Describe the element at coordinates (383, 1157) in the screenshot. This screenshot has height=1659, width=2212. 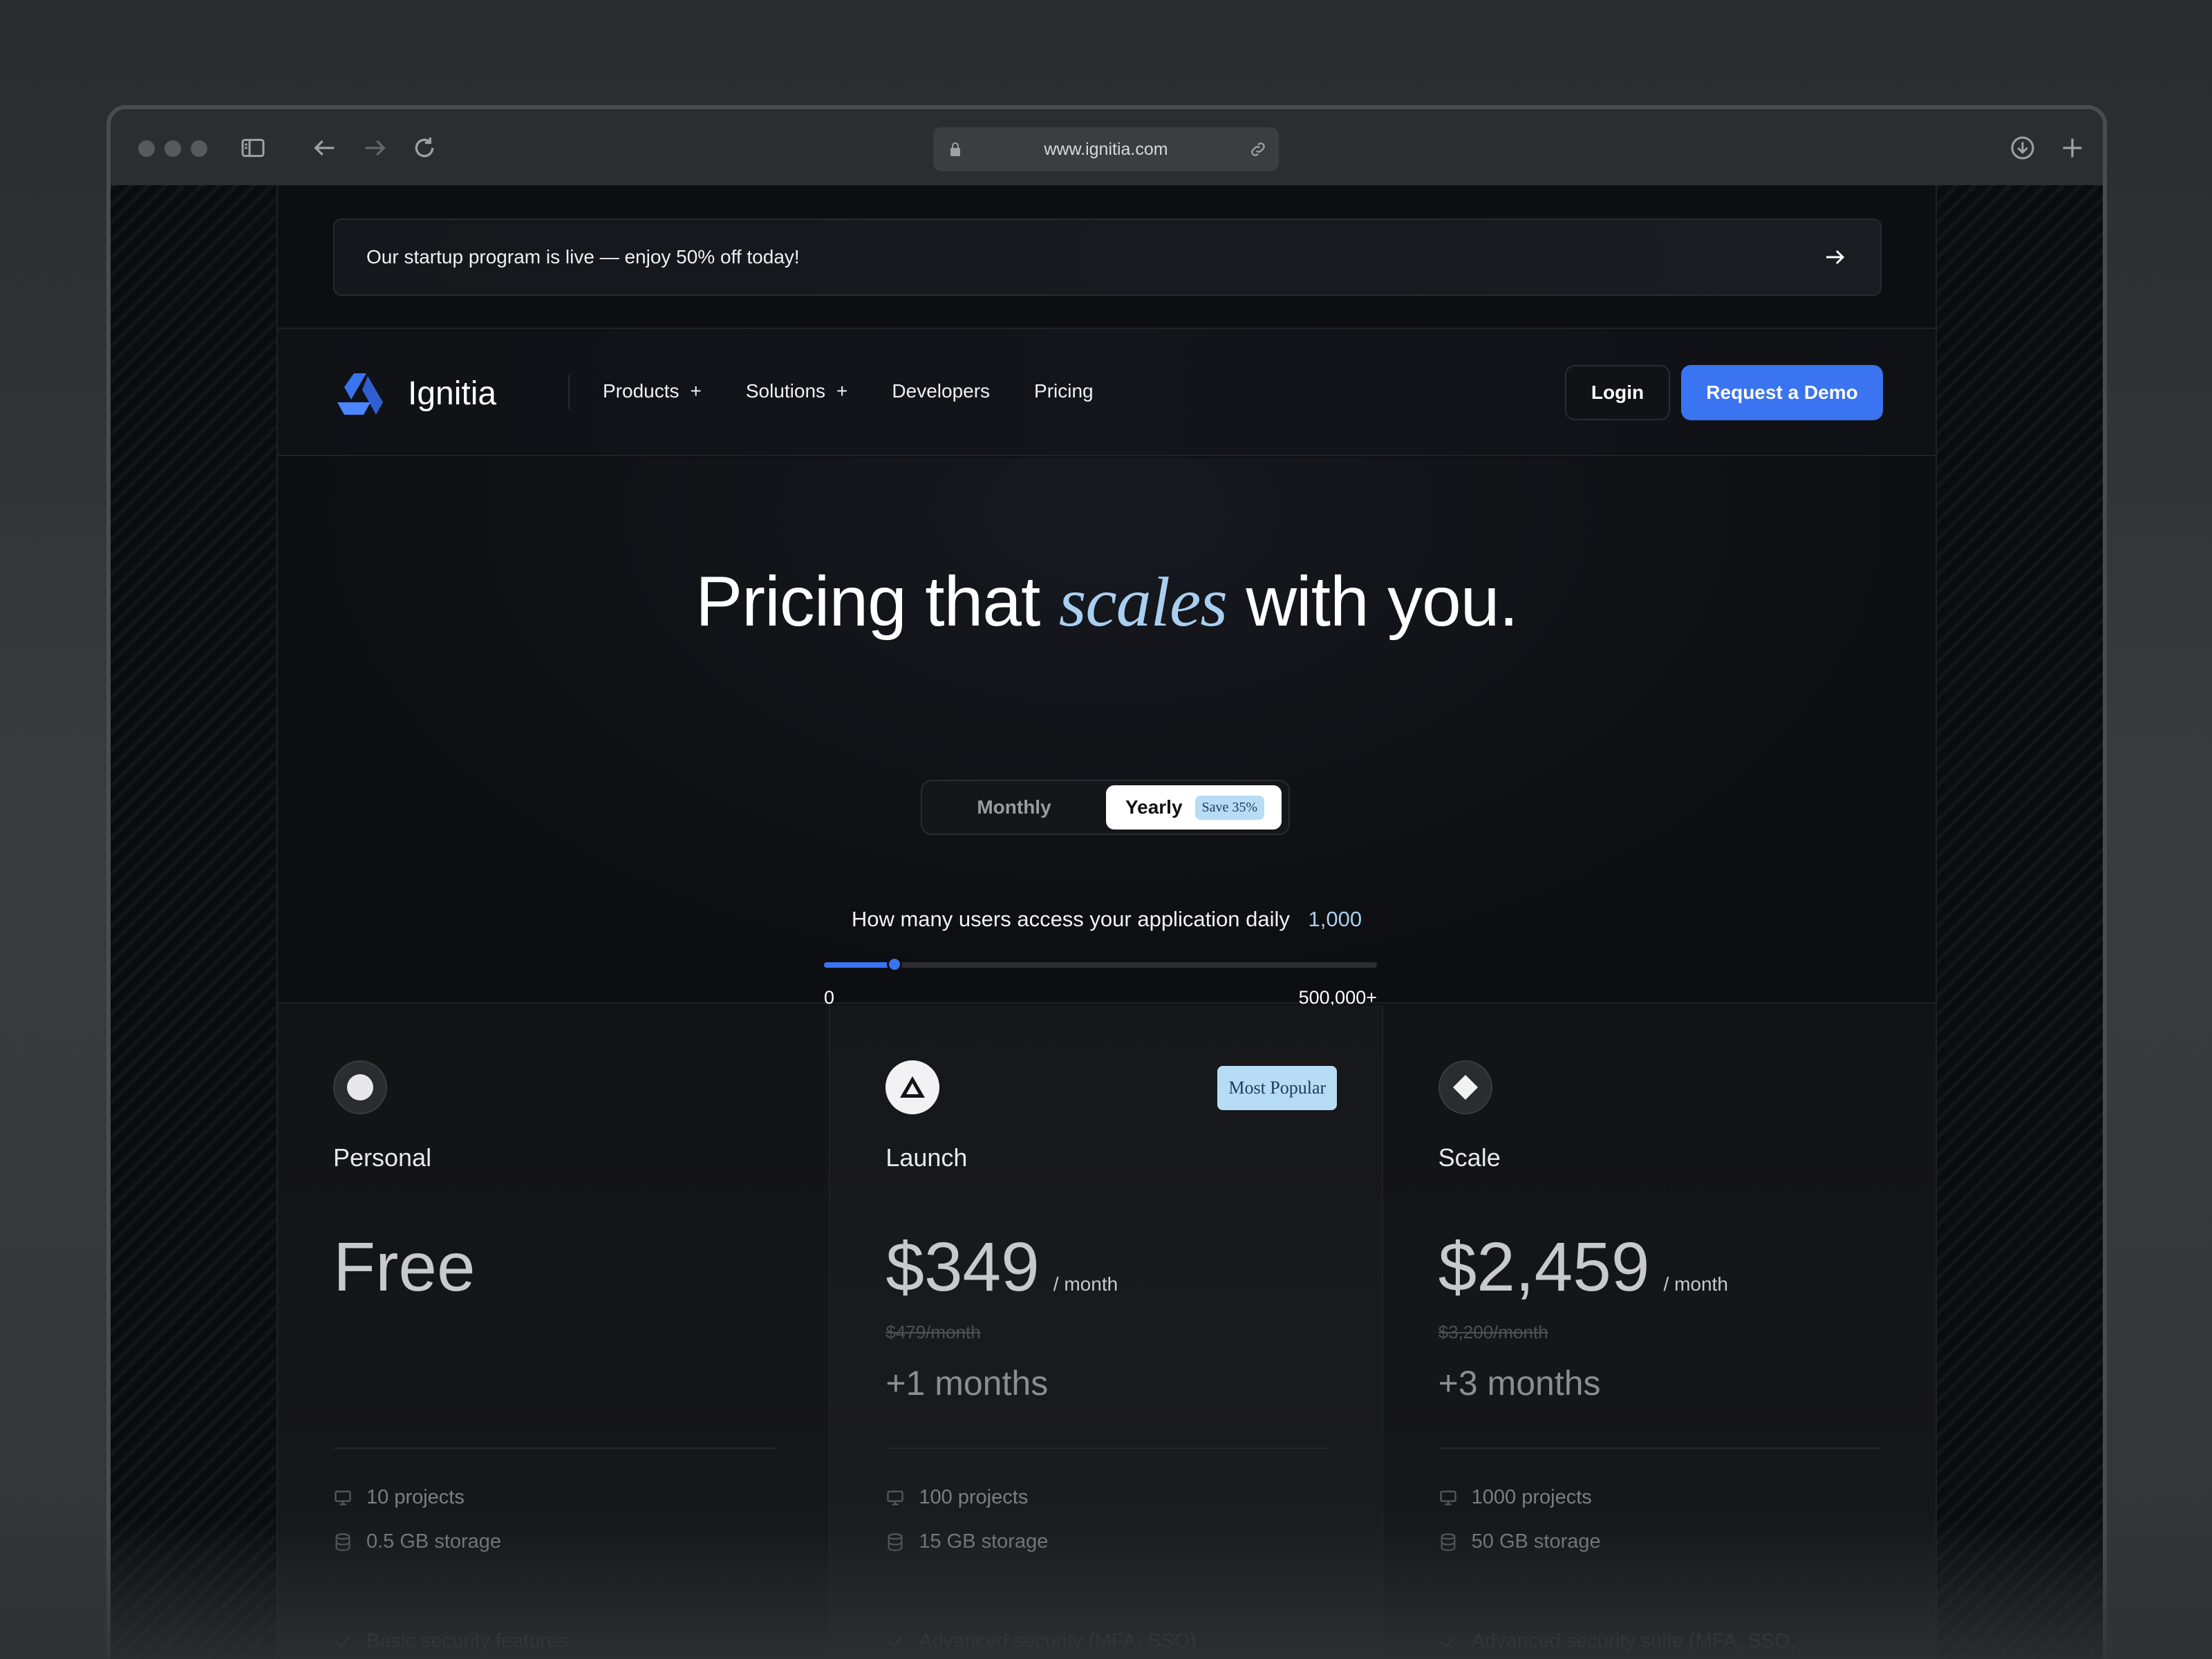
I see `plan-name: Personal` at that location.